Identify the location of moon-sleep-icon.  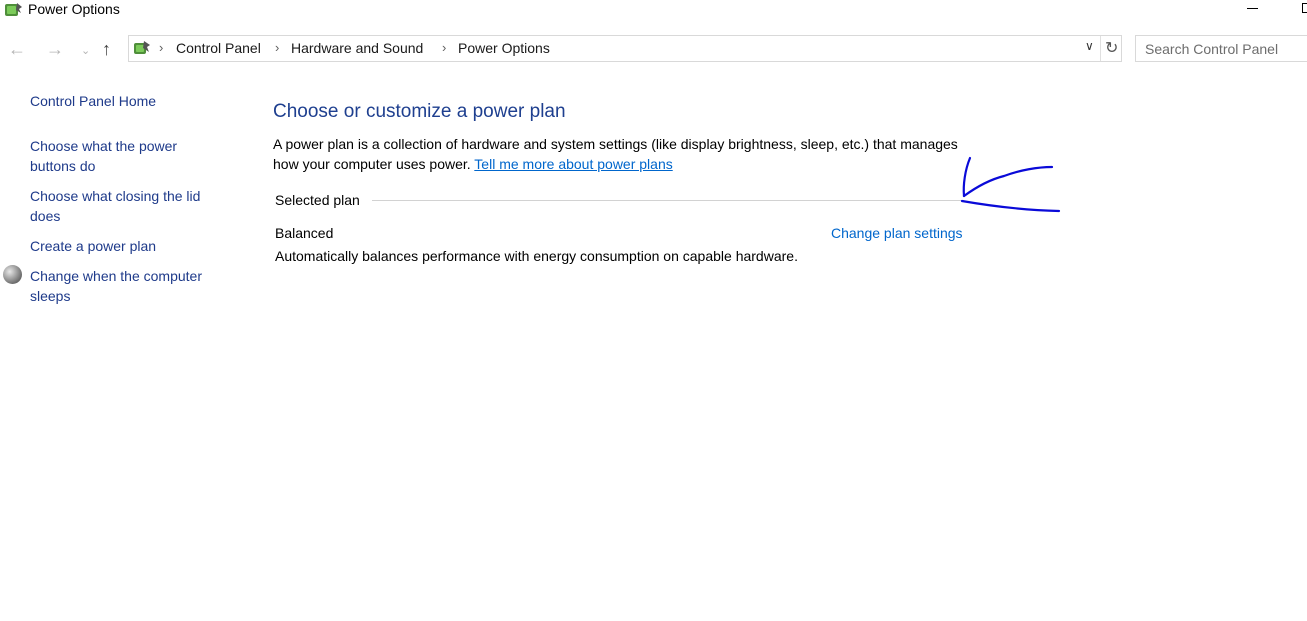
(12, 274).